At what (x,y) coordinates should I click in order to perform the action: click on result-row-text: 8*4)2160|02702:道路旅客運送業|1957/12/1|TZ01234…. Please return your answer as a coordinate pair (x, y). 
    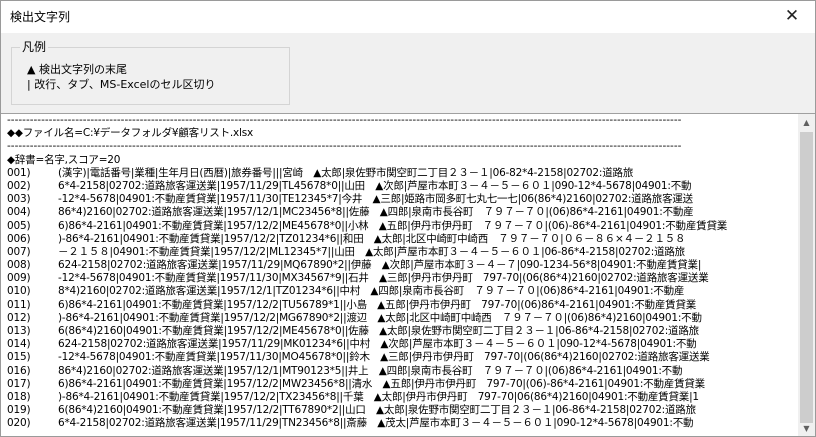
    Looking at the image, I should click on (371, 291).